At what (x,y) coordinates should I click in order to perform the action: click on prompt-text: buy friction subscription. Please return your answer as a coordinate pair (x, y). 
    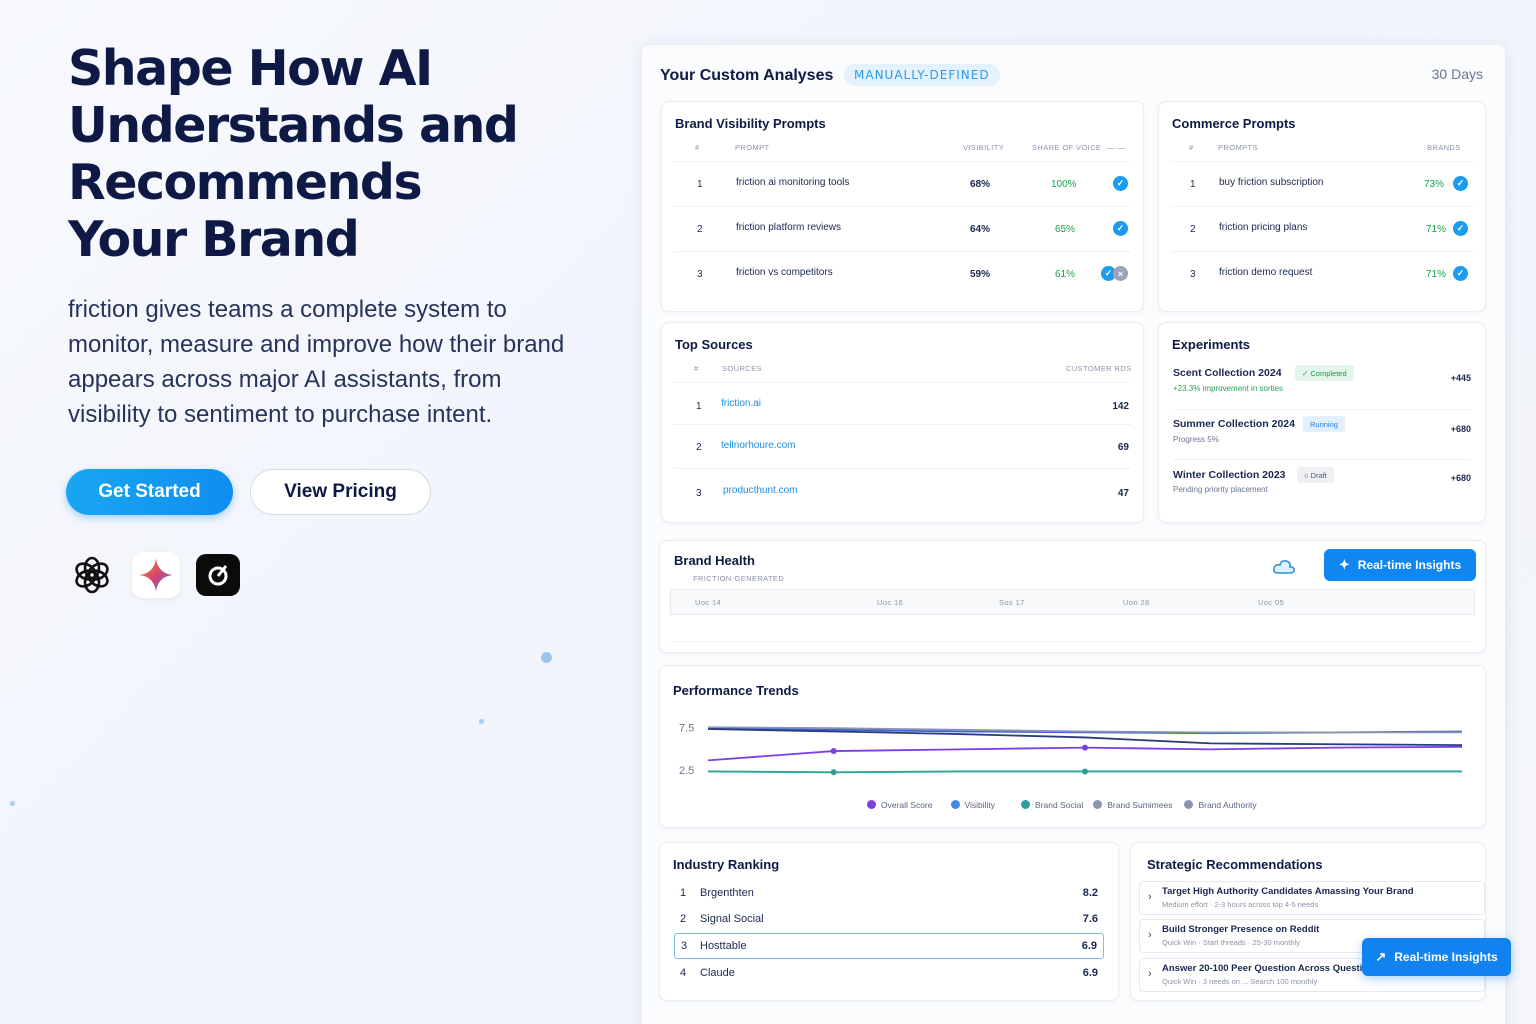
    Looking at the image, I should click on (1271, 182).